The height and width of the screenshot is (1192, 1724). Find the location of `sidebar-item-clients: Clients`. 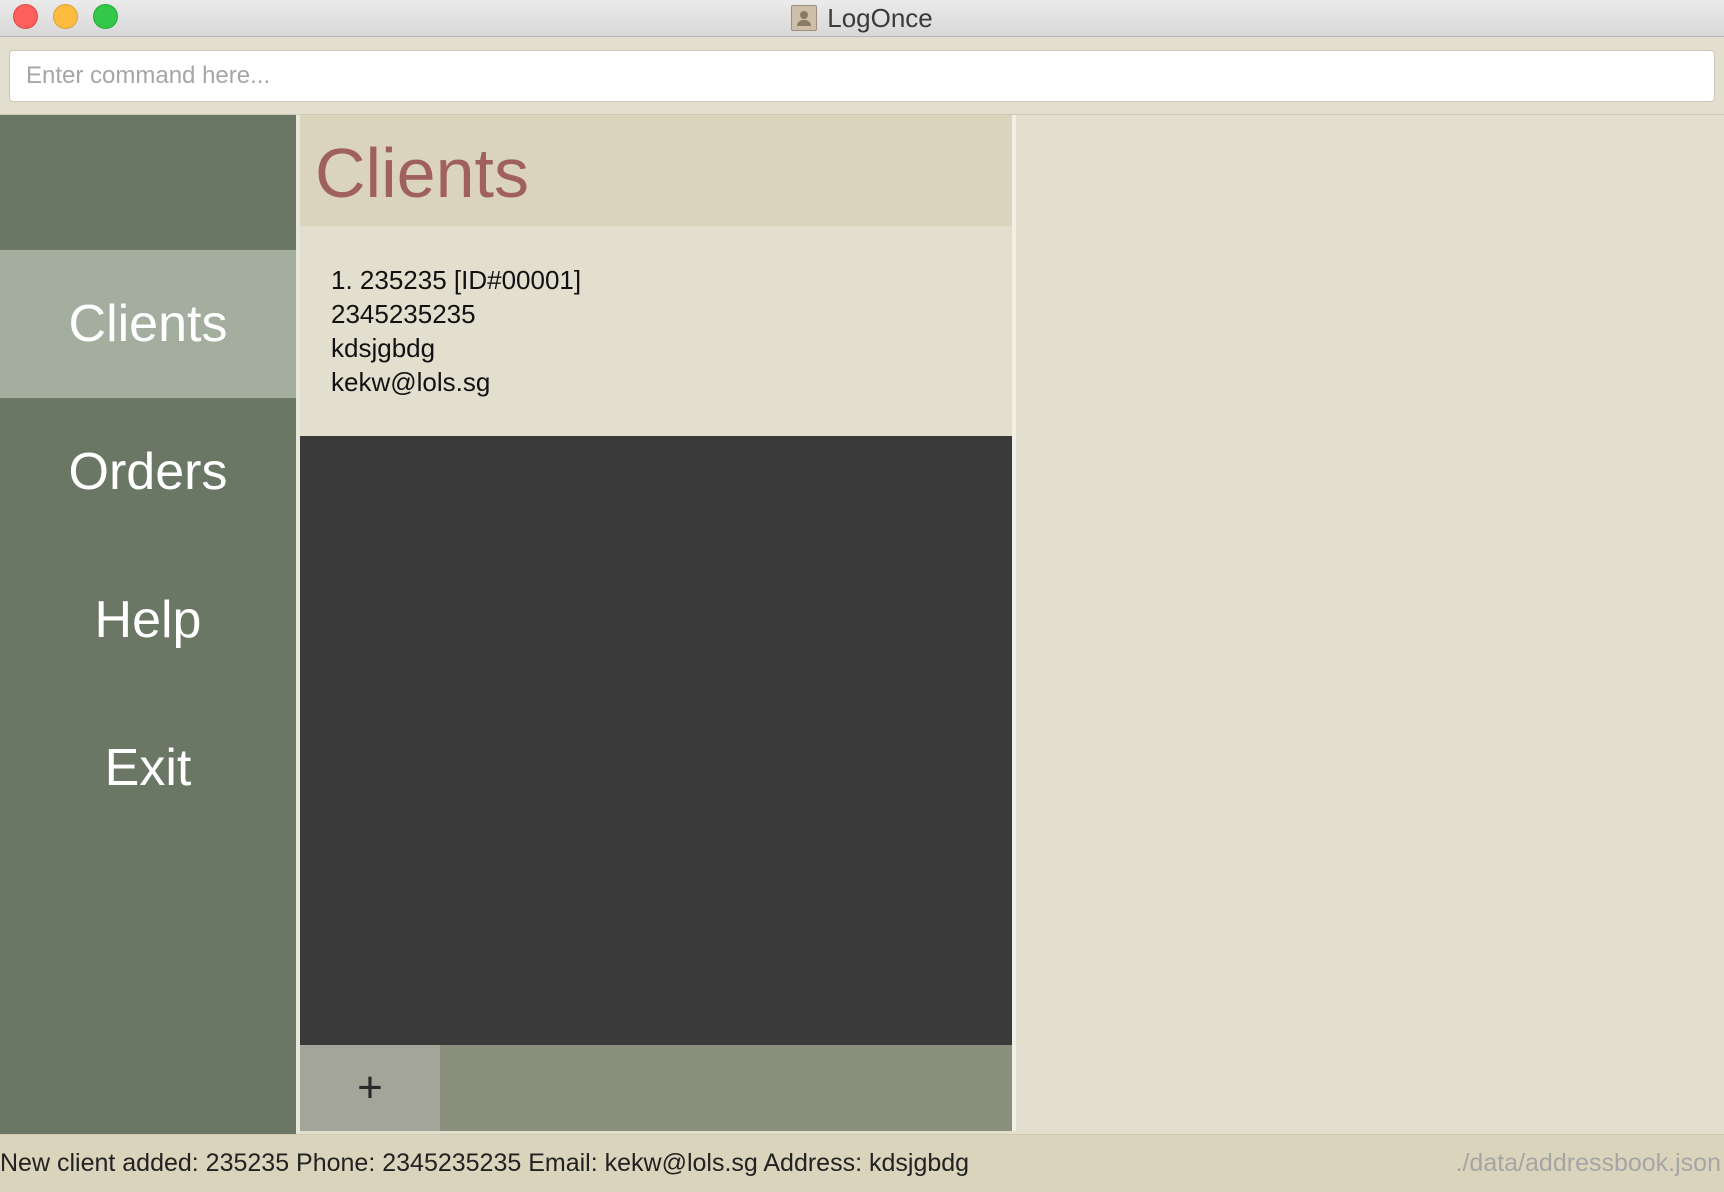

sidebar-item-clients: Clients is located at coordinates (148, 324).